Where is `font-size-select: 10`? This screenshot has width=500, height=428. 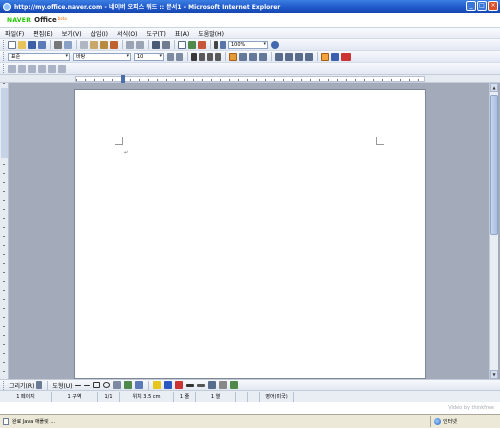 font-size-select: 10 is located at coordinates (149, 56).